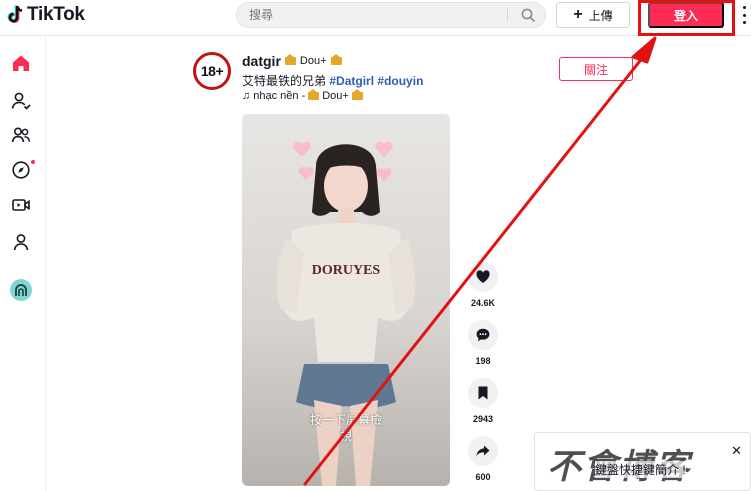 This screenshot has width=751, height=491. I want to click on search-bar, so click(391, 15).